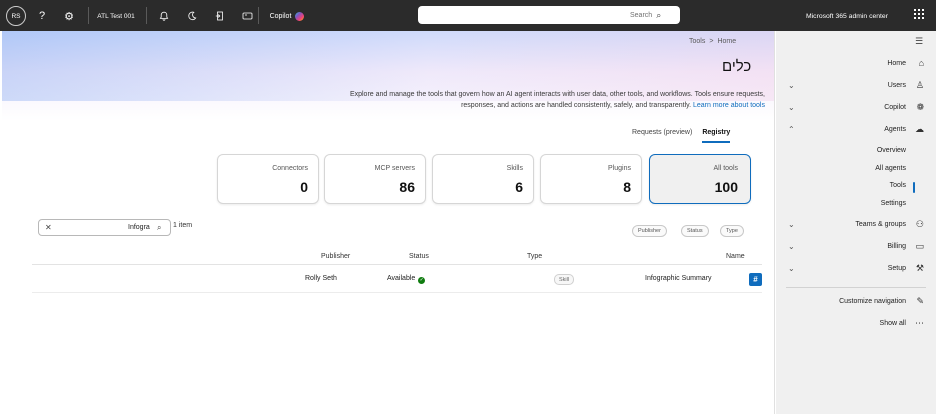 Image resolution: width=936 pixels, height=414 pixels. Describe the element at coordinates (280, 16) in the screenshot. I see `copilot-label: Copilot` at that location.